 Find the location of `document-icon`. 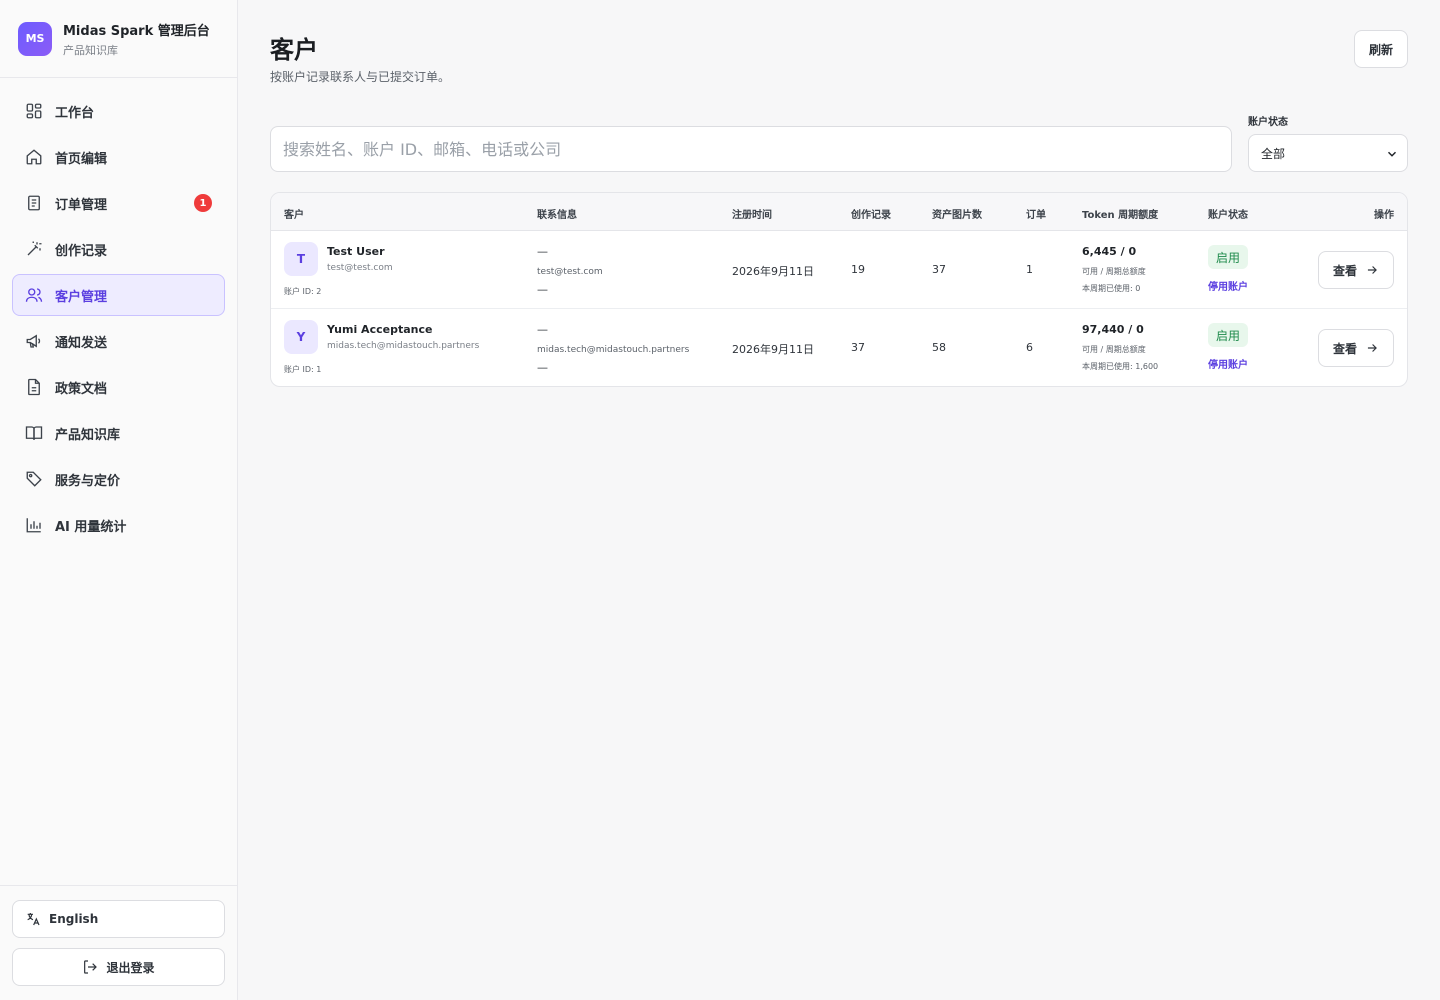

document-icon is located at coordinates (34, 387).